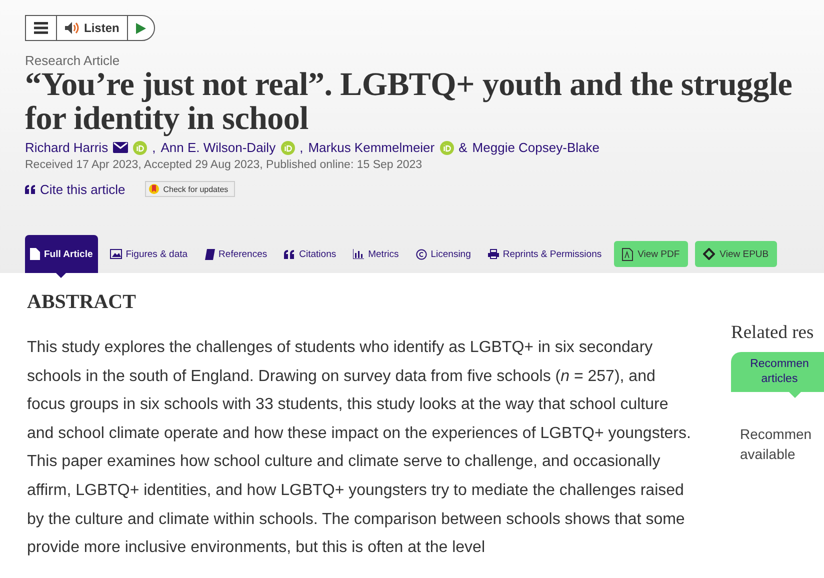  What do you see at coordinates (148, 254) in the screenshot?
I see `article-tab: Figures & data` at bounding box center [148, 254].